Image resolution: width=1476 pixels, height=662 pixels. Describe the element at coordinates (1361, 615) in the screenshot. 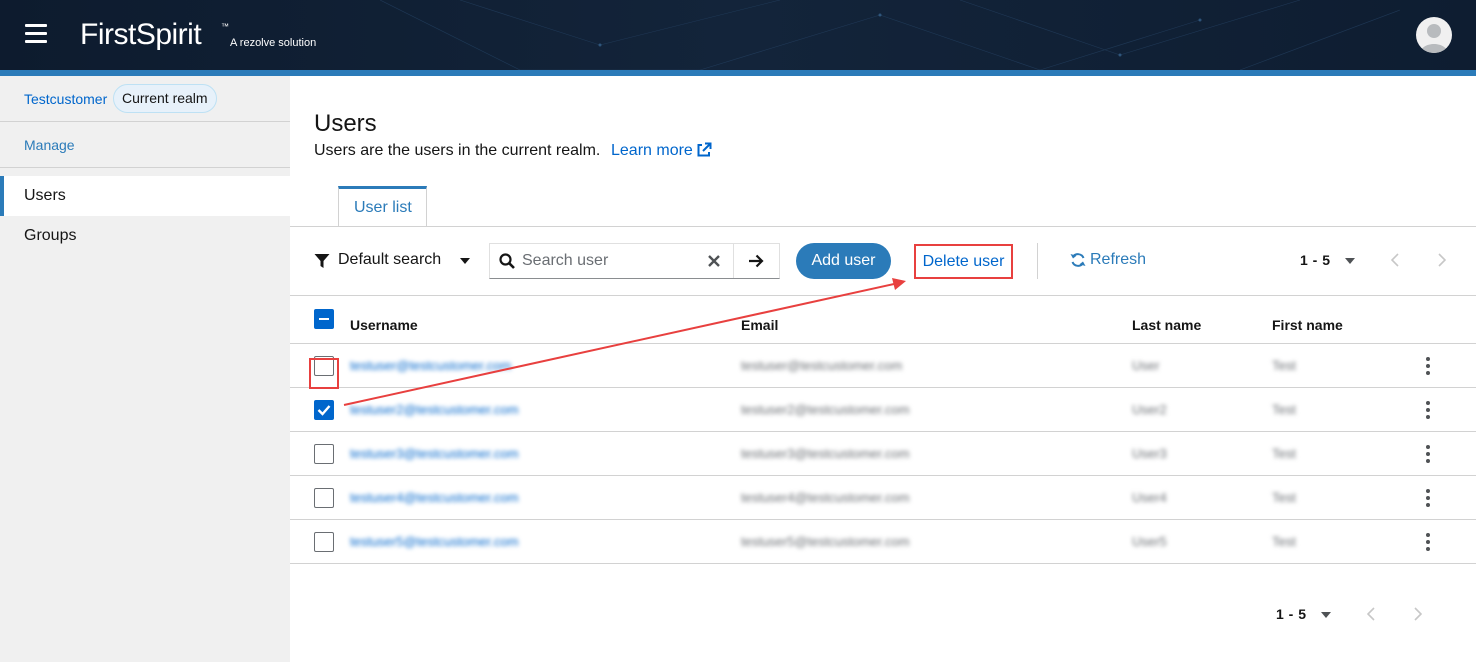

I see `bottom-pagination: 1 - 5` at that location.